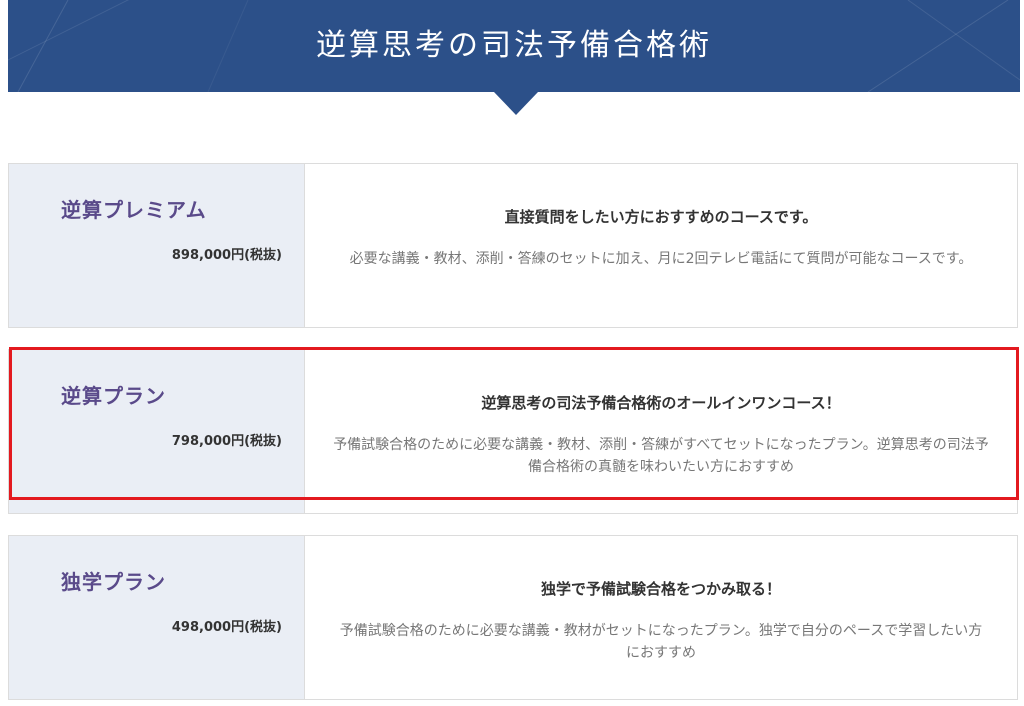  I want to click on plan-heading: 直接質問をしたい方におすすめのコースです。, so click(661, 217).